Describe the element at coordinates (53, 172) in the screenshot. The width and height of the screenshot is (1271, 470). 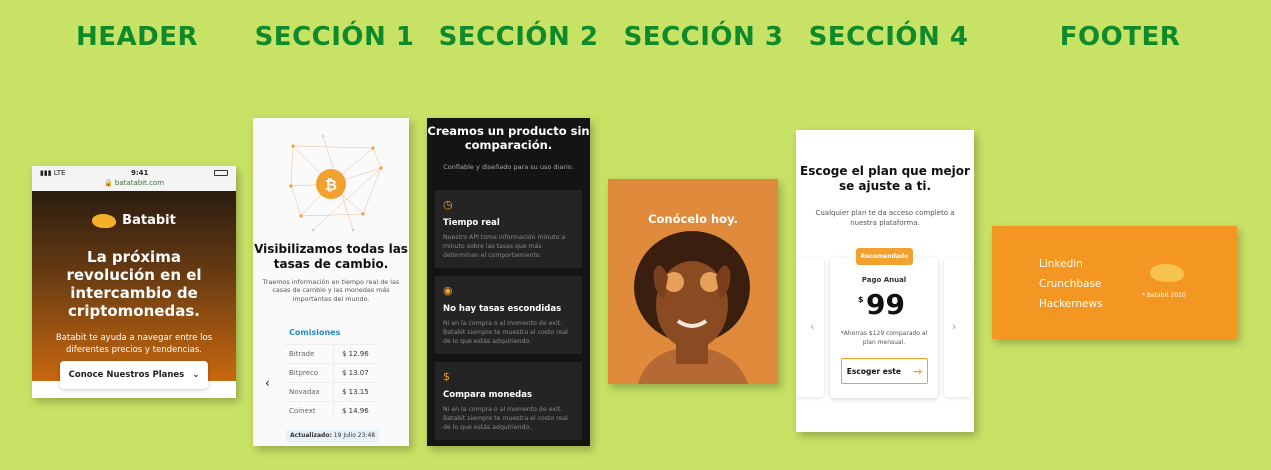
I see `carrier-label: ▮▮▮ LTE` at that location.